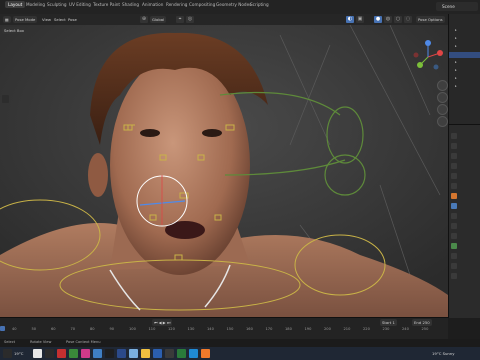 This screenshot has height=360, width=480. What do you see at coordinates (57, 4) in the screenshot?
I see `tab-sculpting: Sculpting` at bounding box center [57, 4].